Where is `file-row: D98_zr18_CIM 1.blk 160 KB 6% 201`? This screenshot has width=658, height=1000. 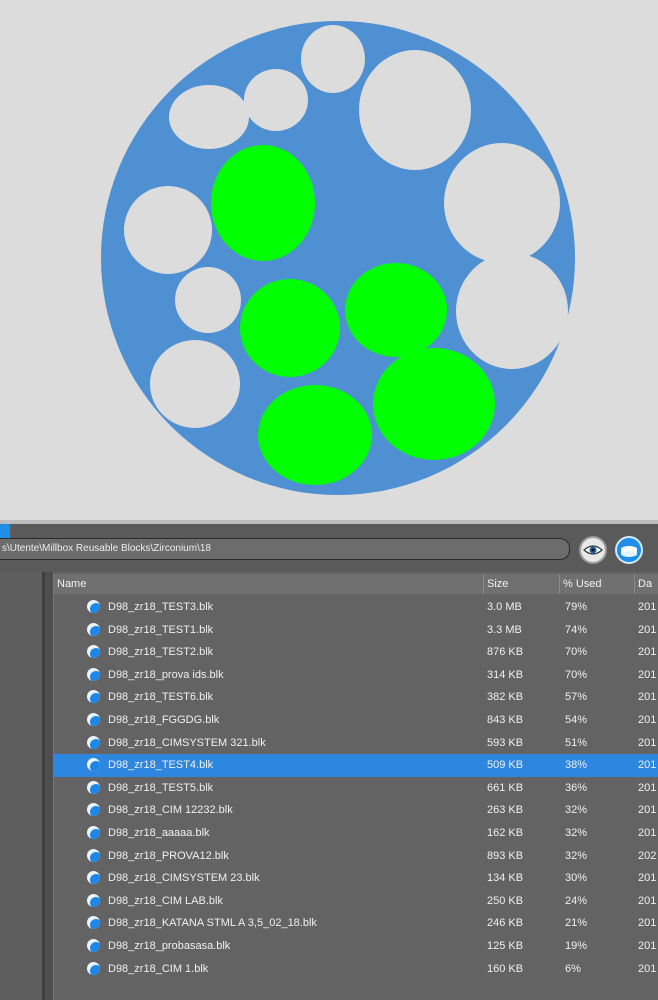
file-row: D98_zr18_CIM 1.blk 160 KB 6% 201 is located at coordinates (356, 969).